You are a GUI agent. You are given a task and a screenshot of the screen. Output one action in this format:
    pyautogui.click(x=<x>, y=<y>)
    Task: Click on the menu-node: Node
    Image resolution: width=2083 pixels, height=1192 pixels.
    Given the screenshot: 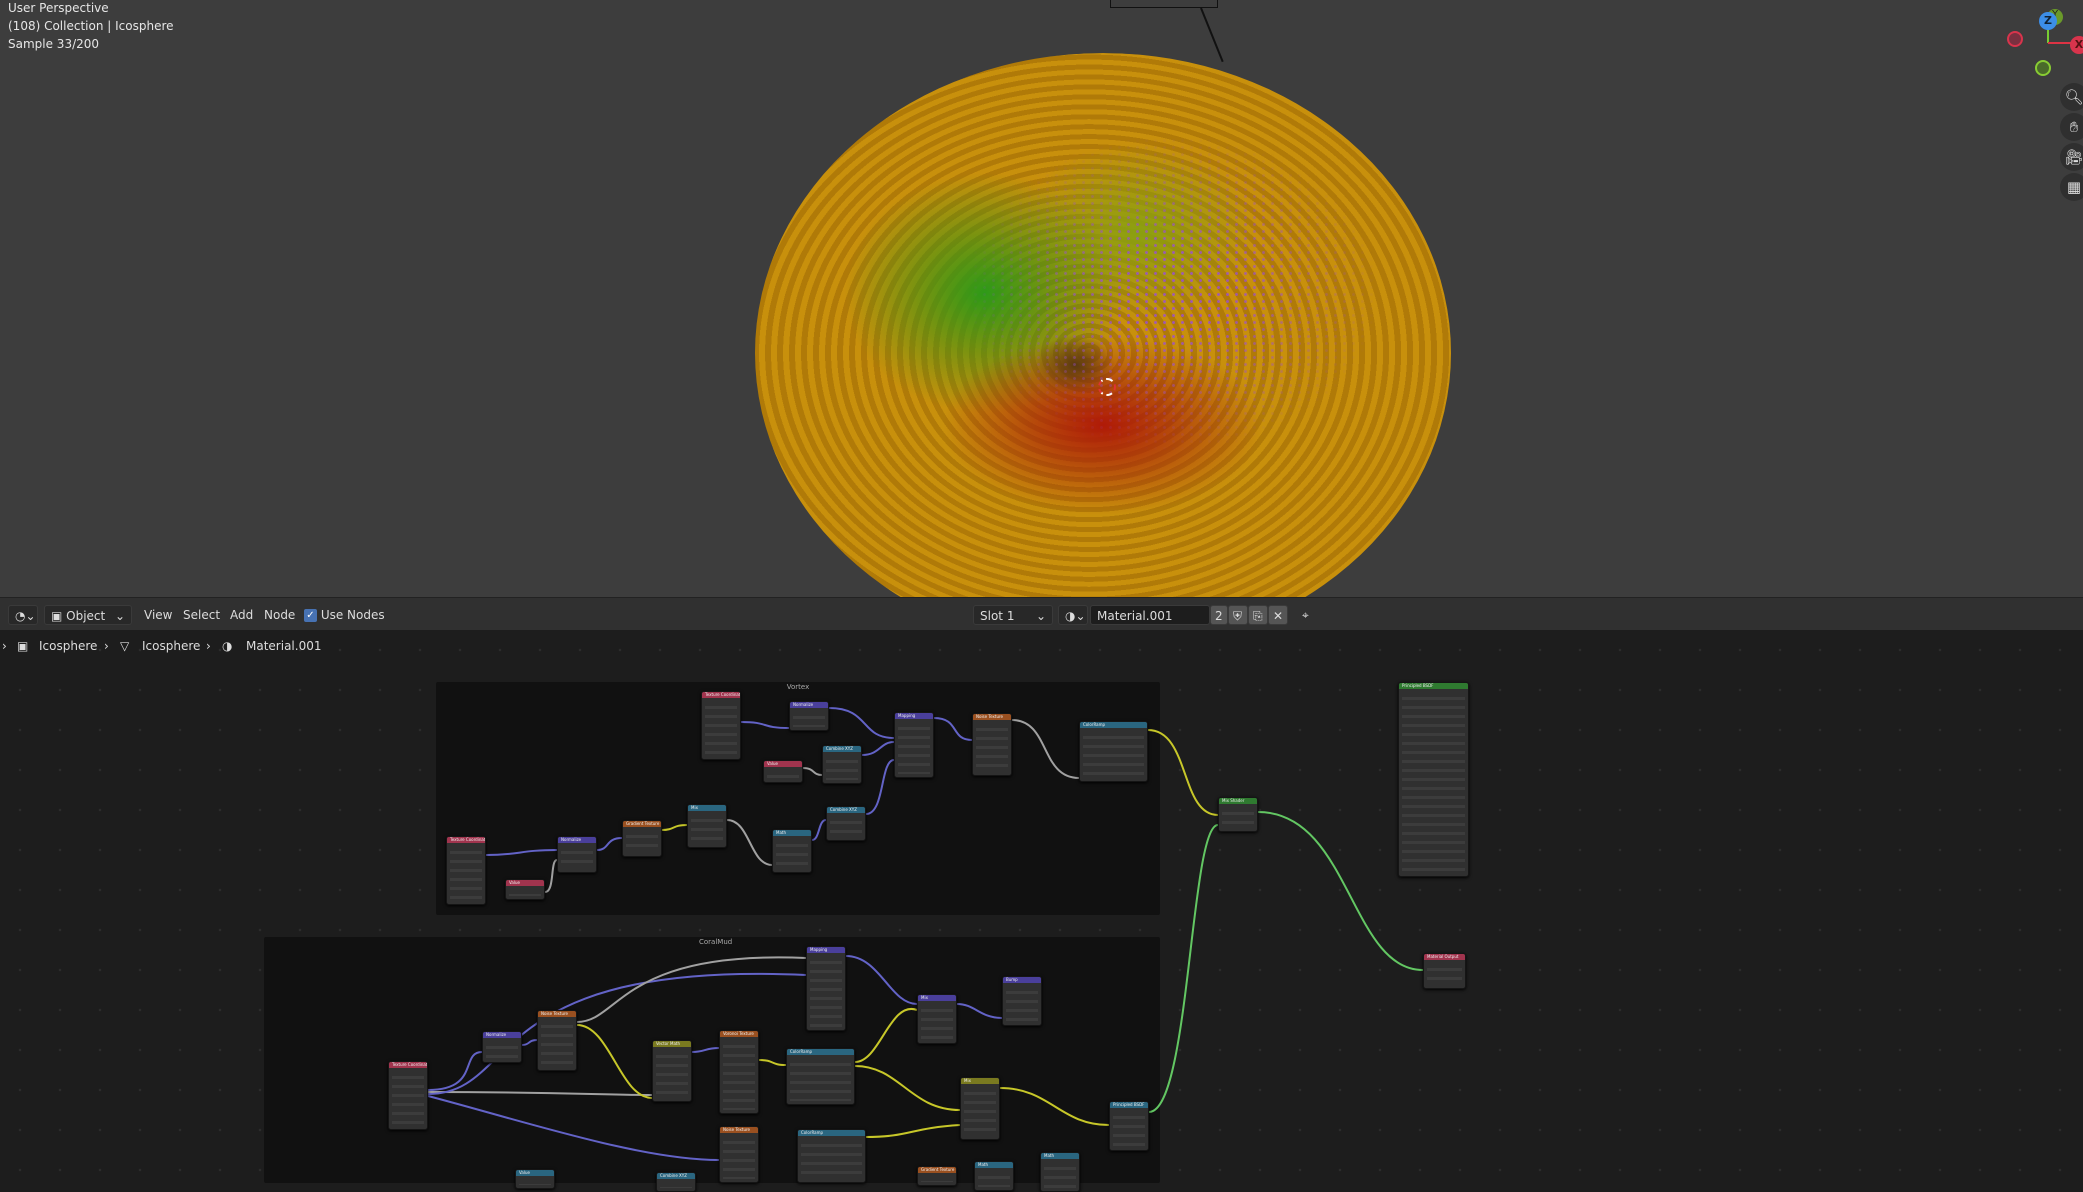 What is the action you would take?
    pyautogui.click(x=279, y=615)
    